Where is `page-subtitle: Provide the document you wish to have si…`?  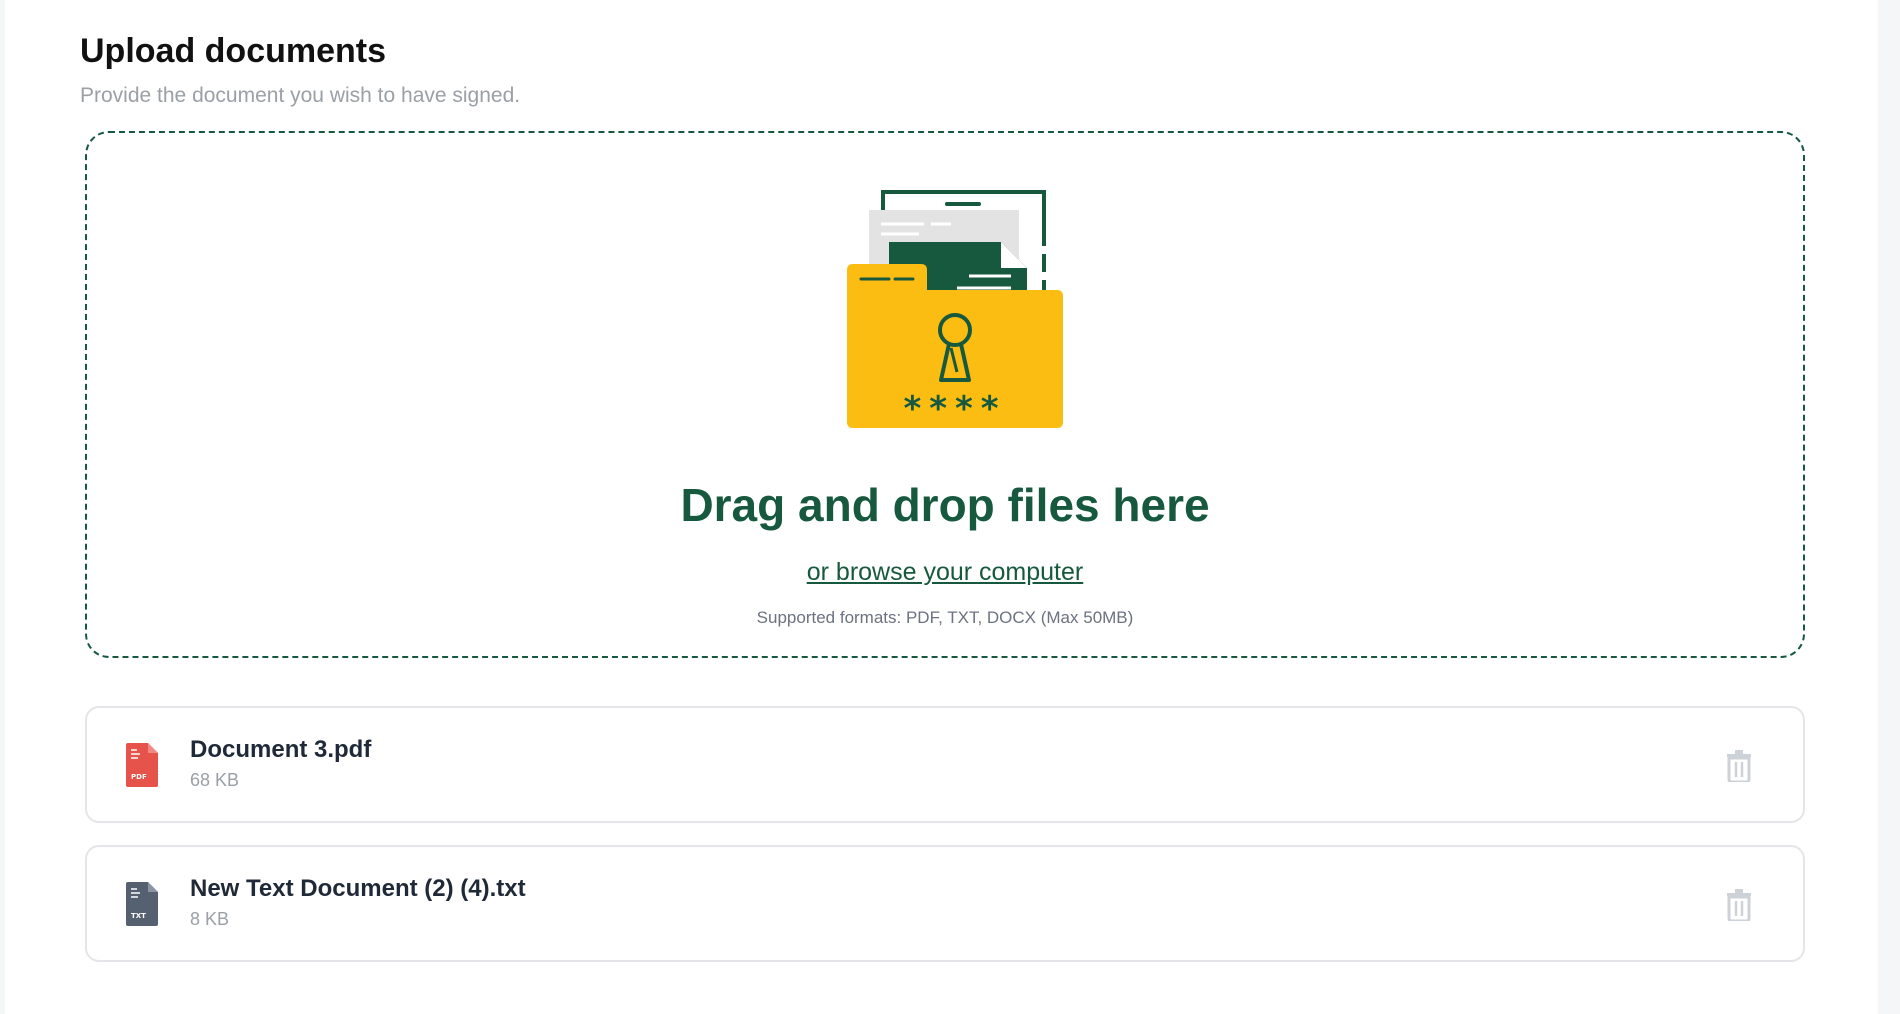
page-subtitle: Provide the document you wish to have si… is located at coordinates (300, 95).